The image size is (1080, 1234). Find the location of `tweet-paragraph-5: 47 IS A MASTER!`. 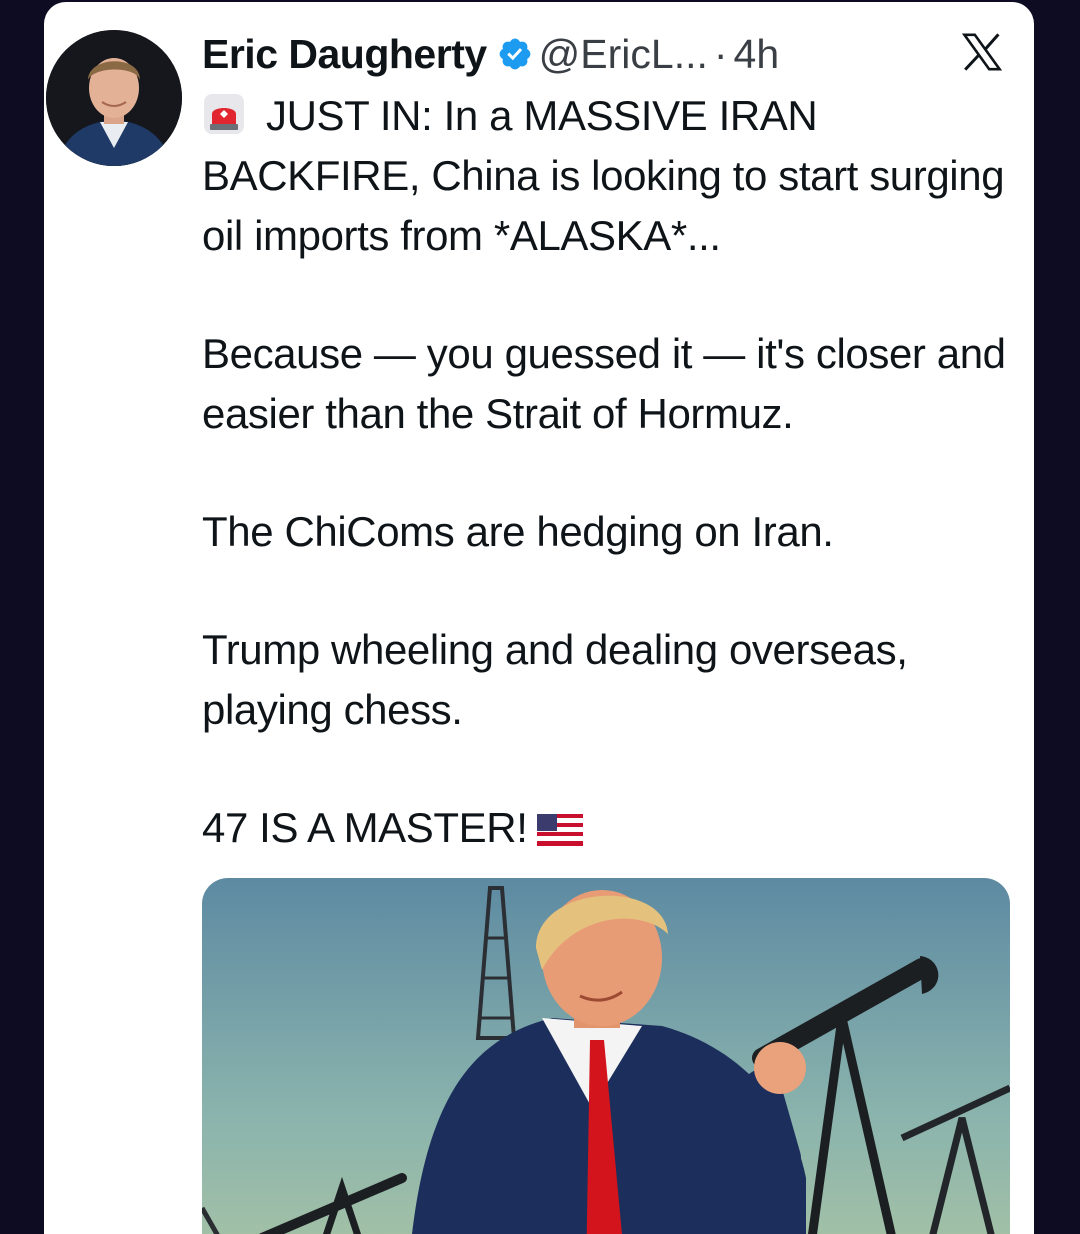

tweet-paragraph-5: 47 IS A MASTER! is located at coordinates (612, 828).